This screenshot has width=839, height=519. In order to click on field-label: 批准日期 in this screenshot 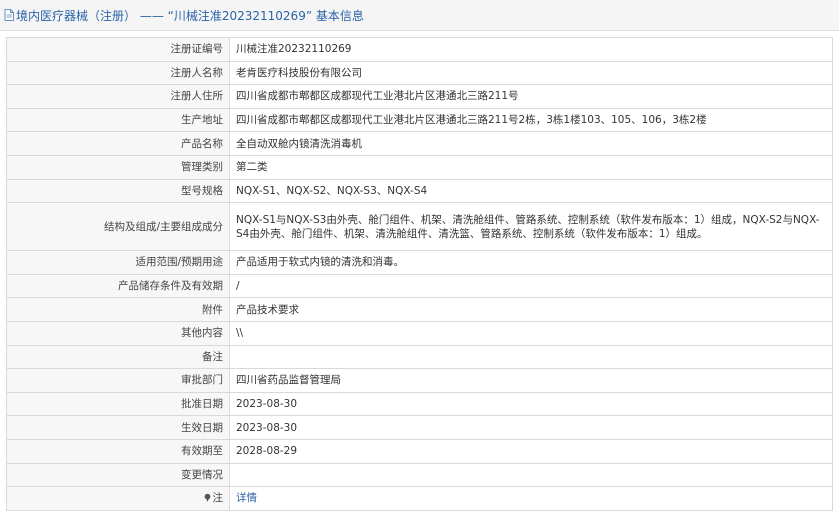, I will do `click(118, 404)`.